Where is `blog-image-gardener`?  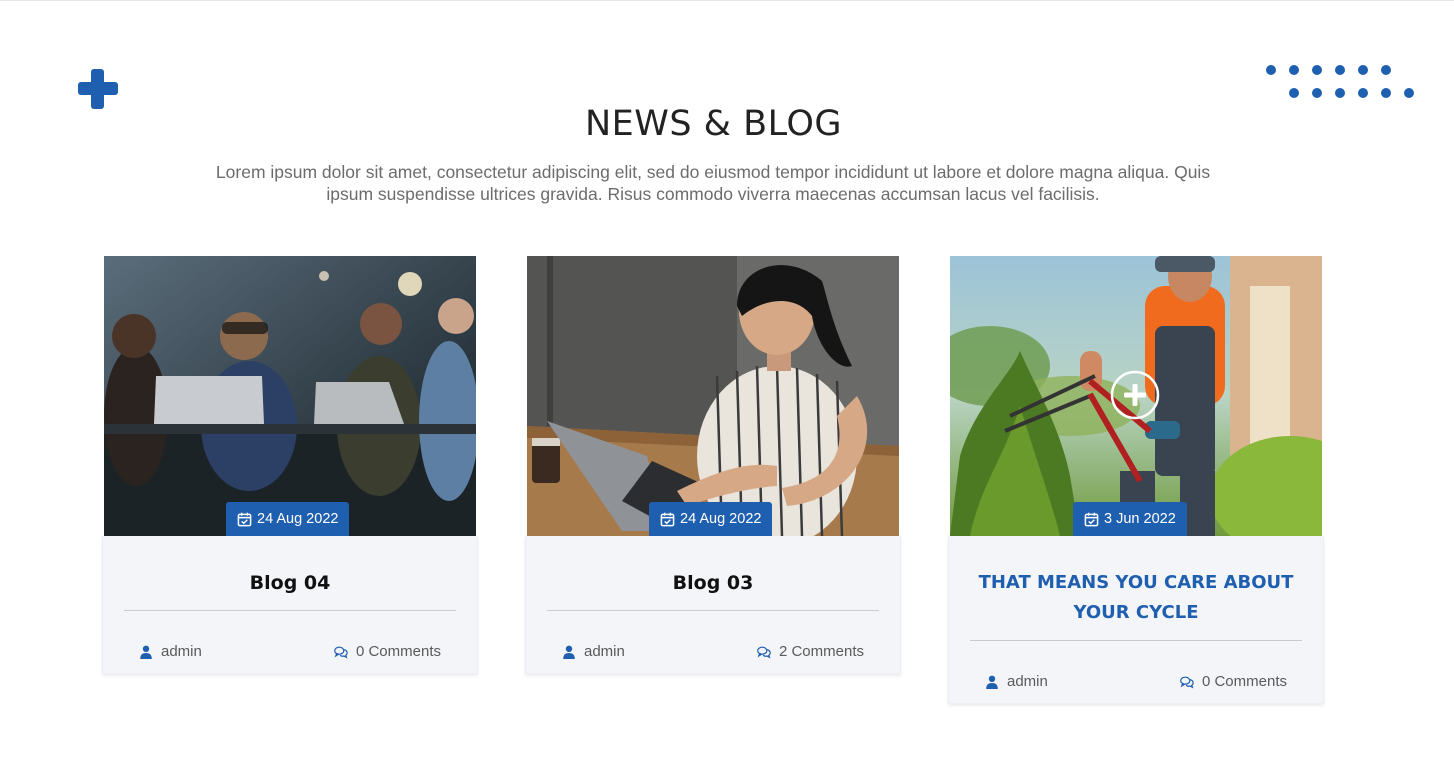
blog-image-gardener is located at coordinates (1136, 396).